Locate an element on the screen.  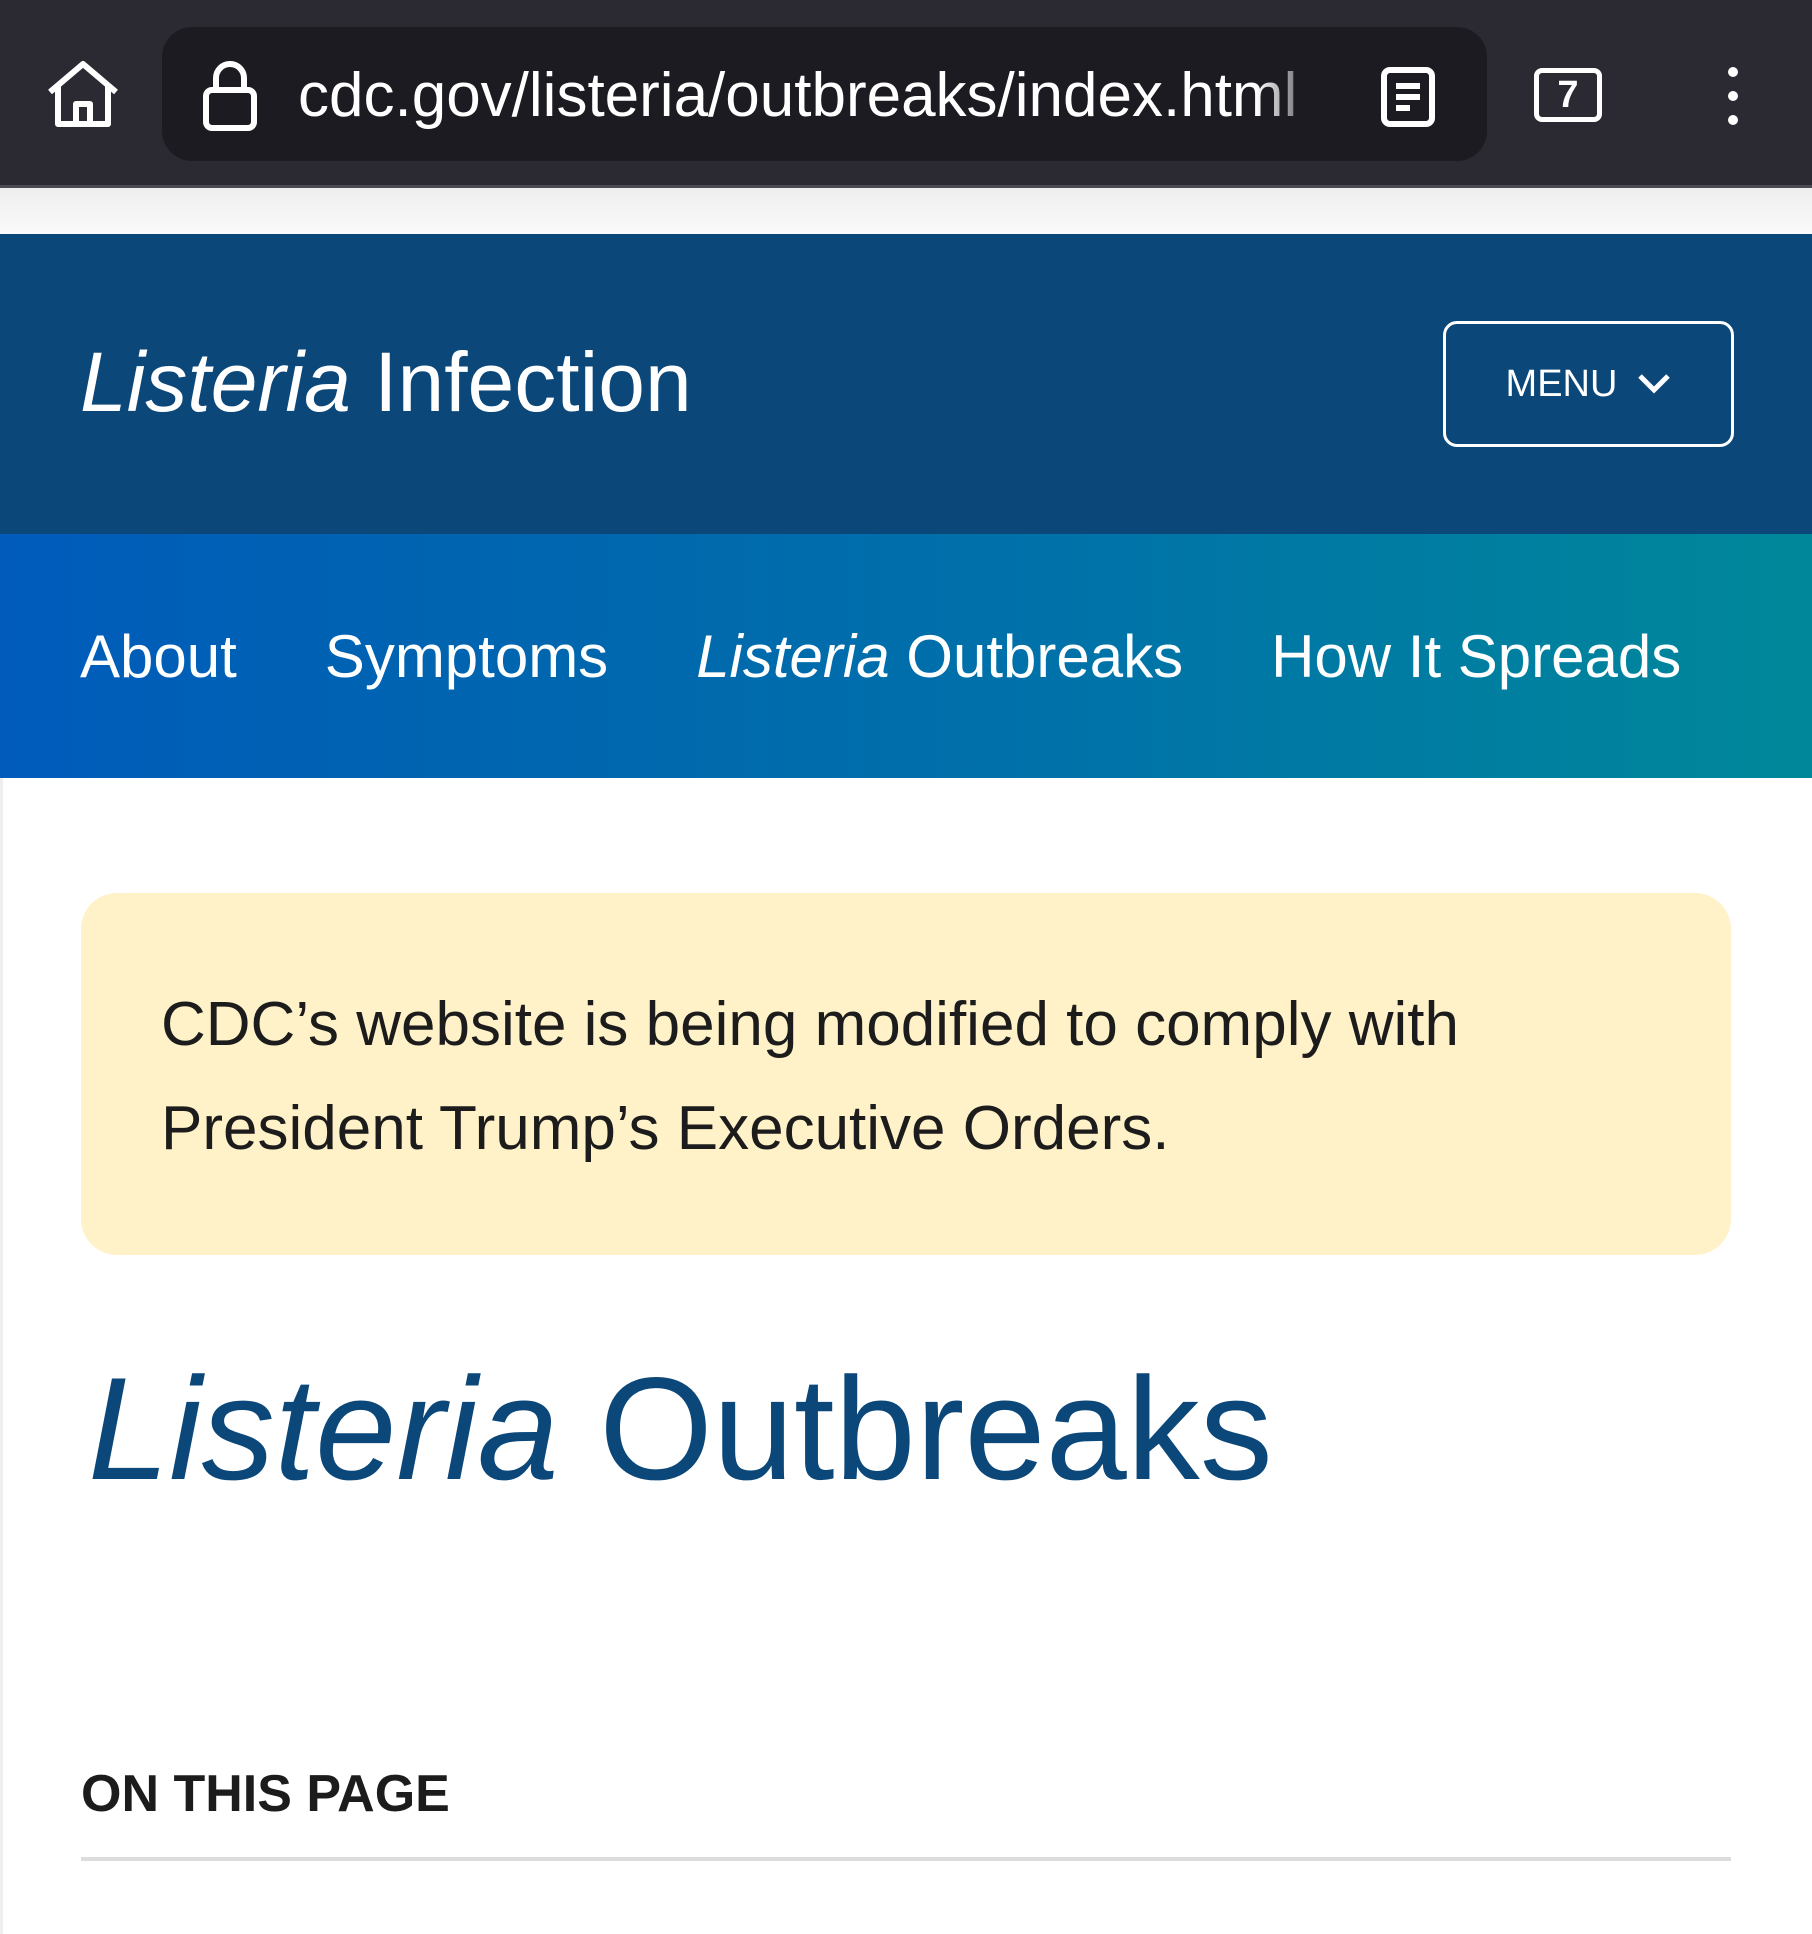
nav-item-symptoms: Symptoms is located at coordinates (466, 656).